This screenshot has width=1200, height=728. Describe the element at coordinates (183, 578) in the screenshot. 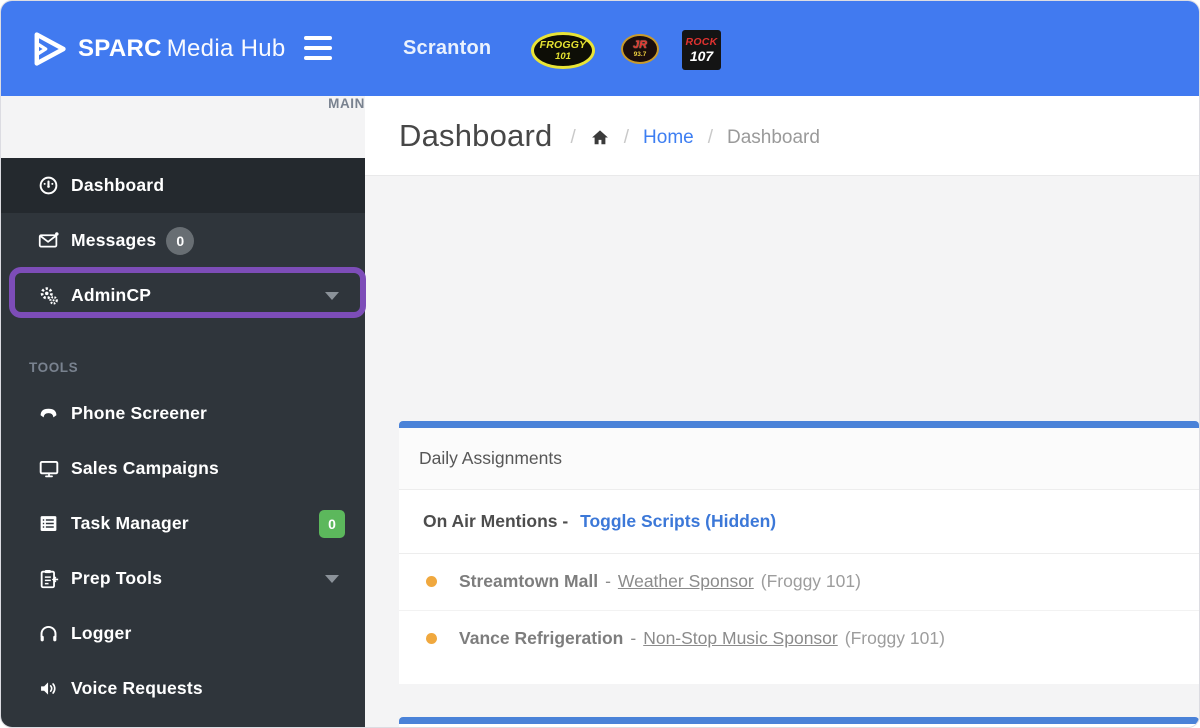

I see `sidebar-item-prep-tools: Prep Tools` at that location.